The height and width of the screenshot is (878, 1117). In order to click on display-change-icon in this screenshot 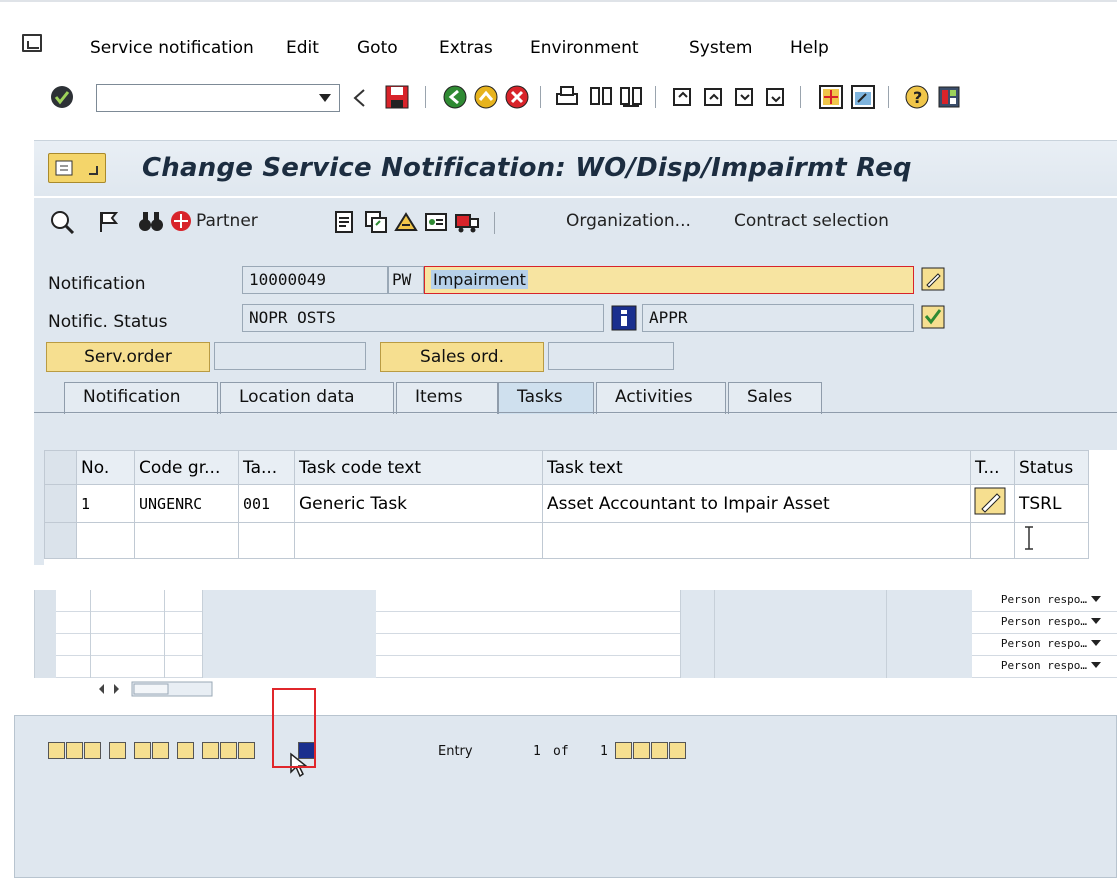, I will do `click(63, 222)`.